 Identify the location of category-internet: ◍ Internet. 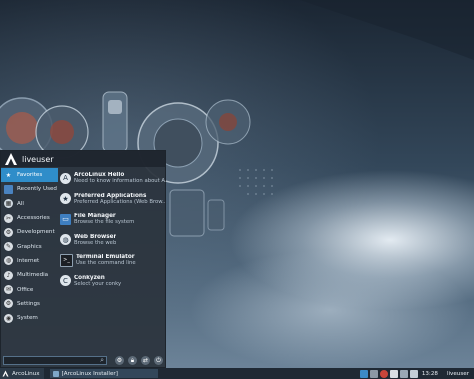
(29, 261).